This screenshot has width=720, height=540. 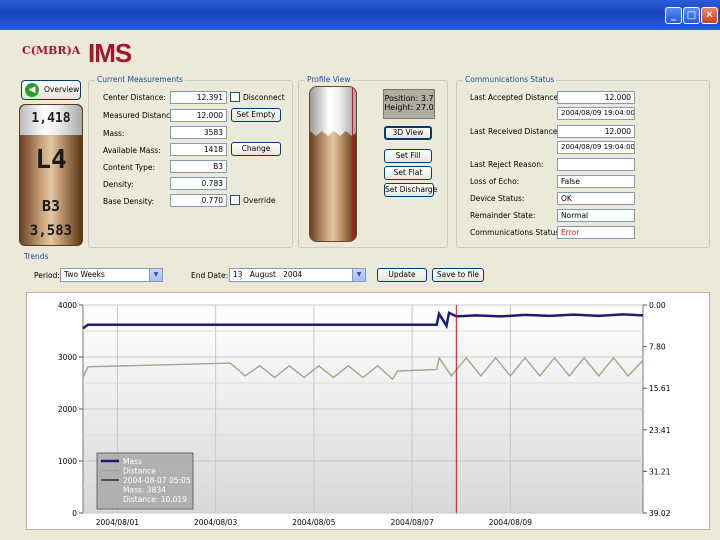 What do you see at coordinates (660, 513) in the screenshot?
I see `y-right-tick-label: 39.02` at bounding box center [660, 513].